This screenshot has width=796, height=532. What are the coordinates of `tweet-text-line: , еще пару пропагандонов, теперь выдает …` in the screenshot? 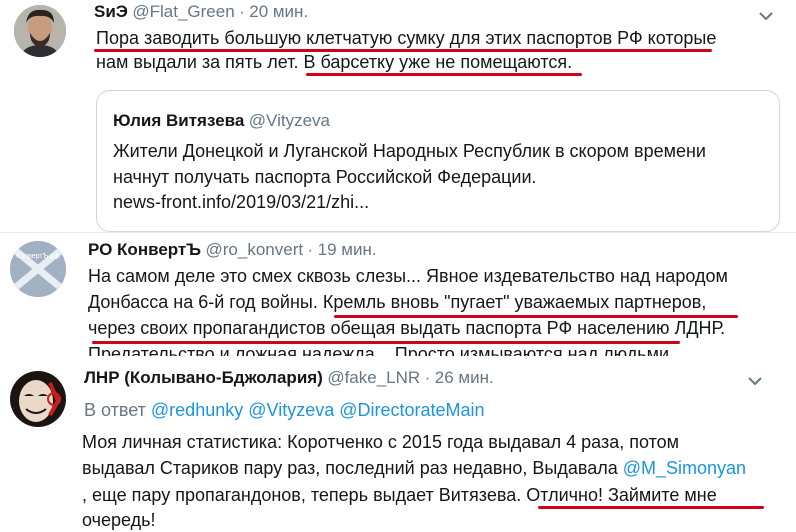 It's located at (399, 495).